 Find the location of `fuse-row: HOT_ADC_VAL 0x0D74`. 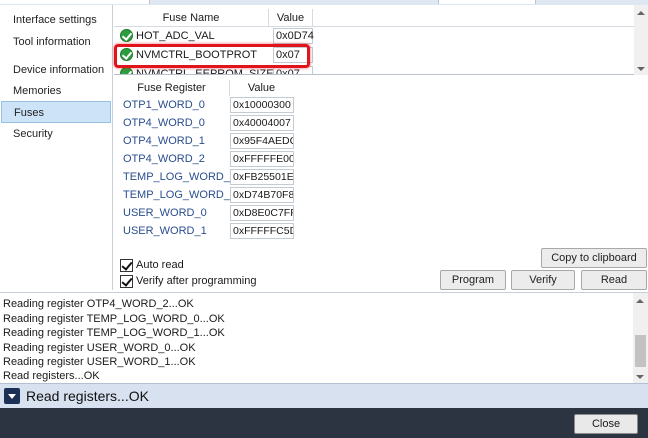

fuse-row: HOT_ADC_VAL 0x0D74 is located at coordinates (374, 36).